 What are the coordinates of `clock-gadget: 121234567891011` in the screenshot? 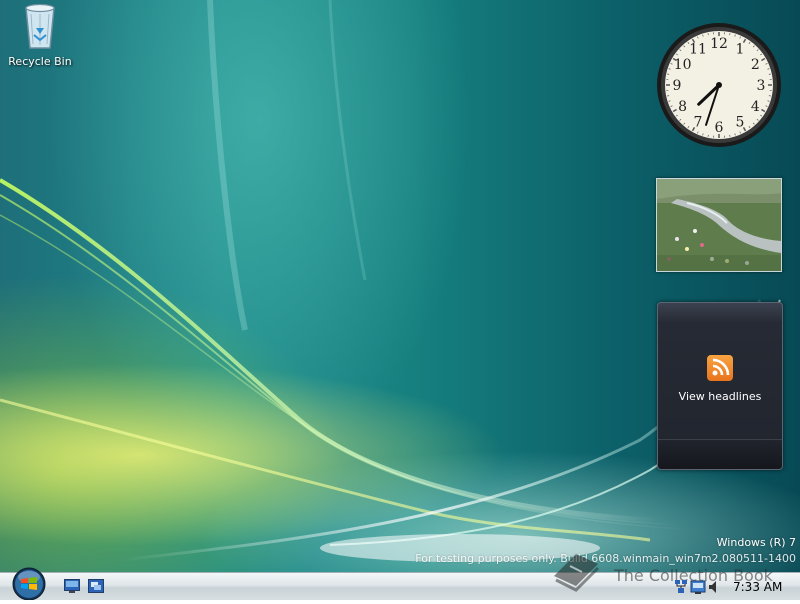 It's located at (719, 85).